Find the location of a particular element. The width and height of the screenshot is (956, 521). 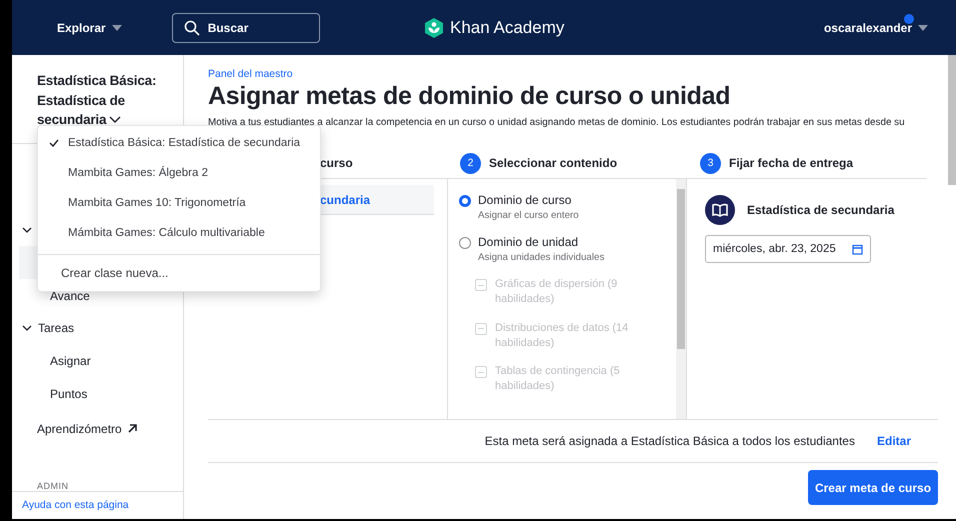

option-description: Asigna unidades individuales is located at coordinates (541, 257).